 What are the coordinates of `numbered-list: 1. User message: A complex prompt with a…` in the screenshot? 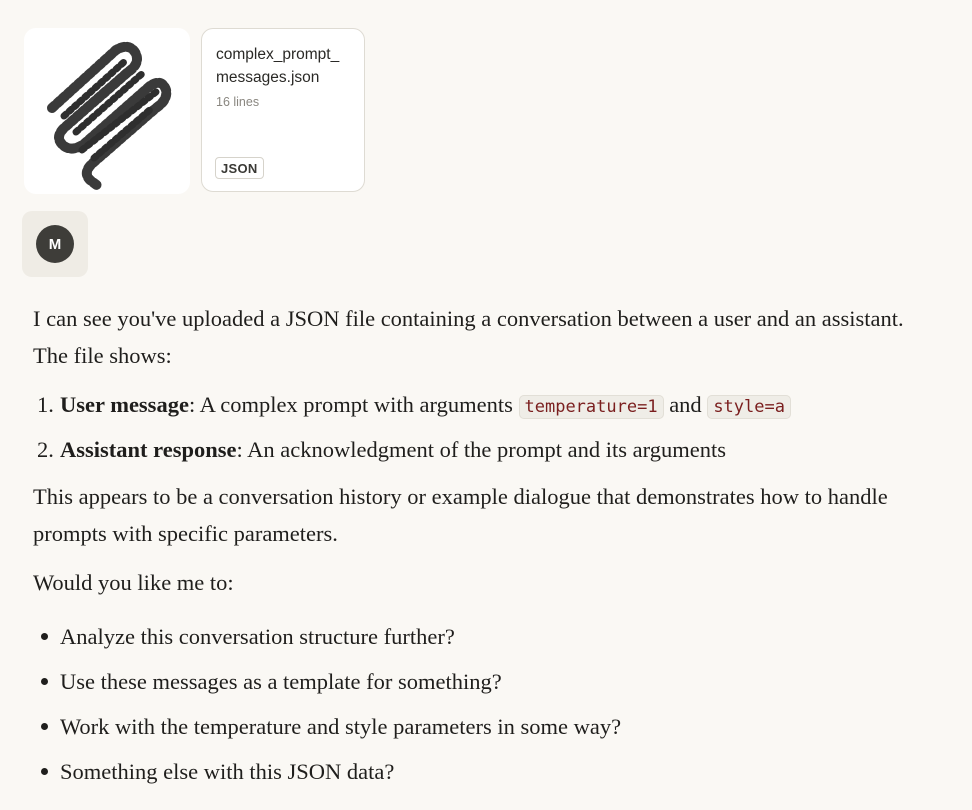 It's located at (483, 427).